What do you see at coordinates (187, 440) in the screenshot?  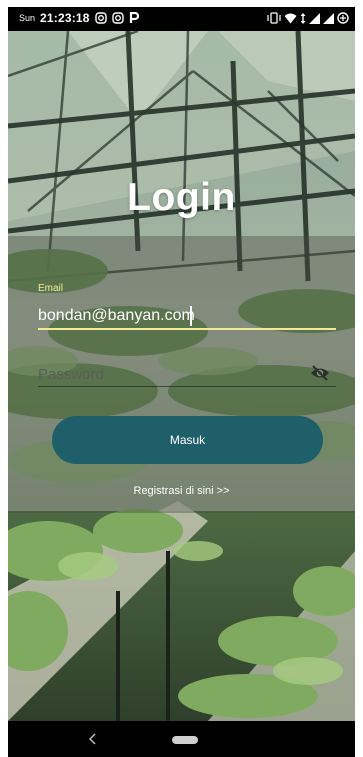 I see `login-button: Masuk` at bounding box center [187, 440].